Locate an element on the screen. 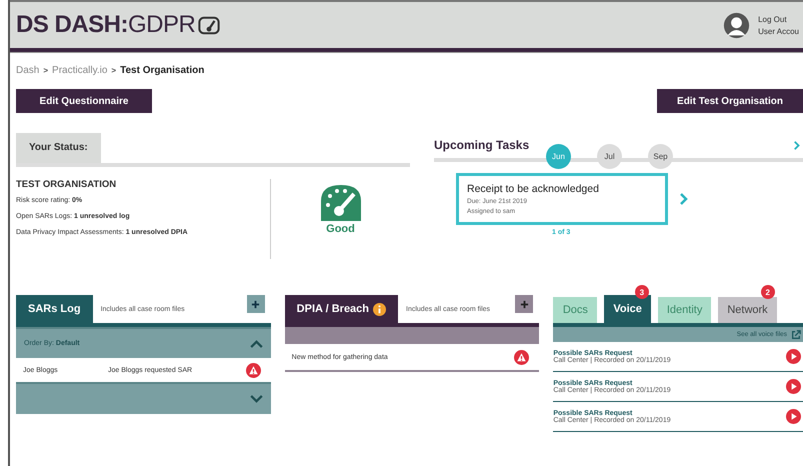 The height and width of the screenshot is (466, 803). info-icon is located at coordinates (379, 309).